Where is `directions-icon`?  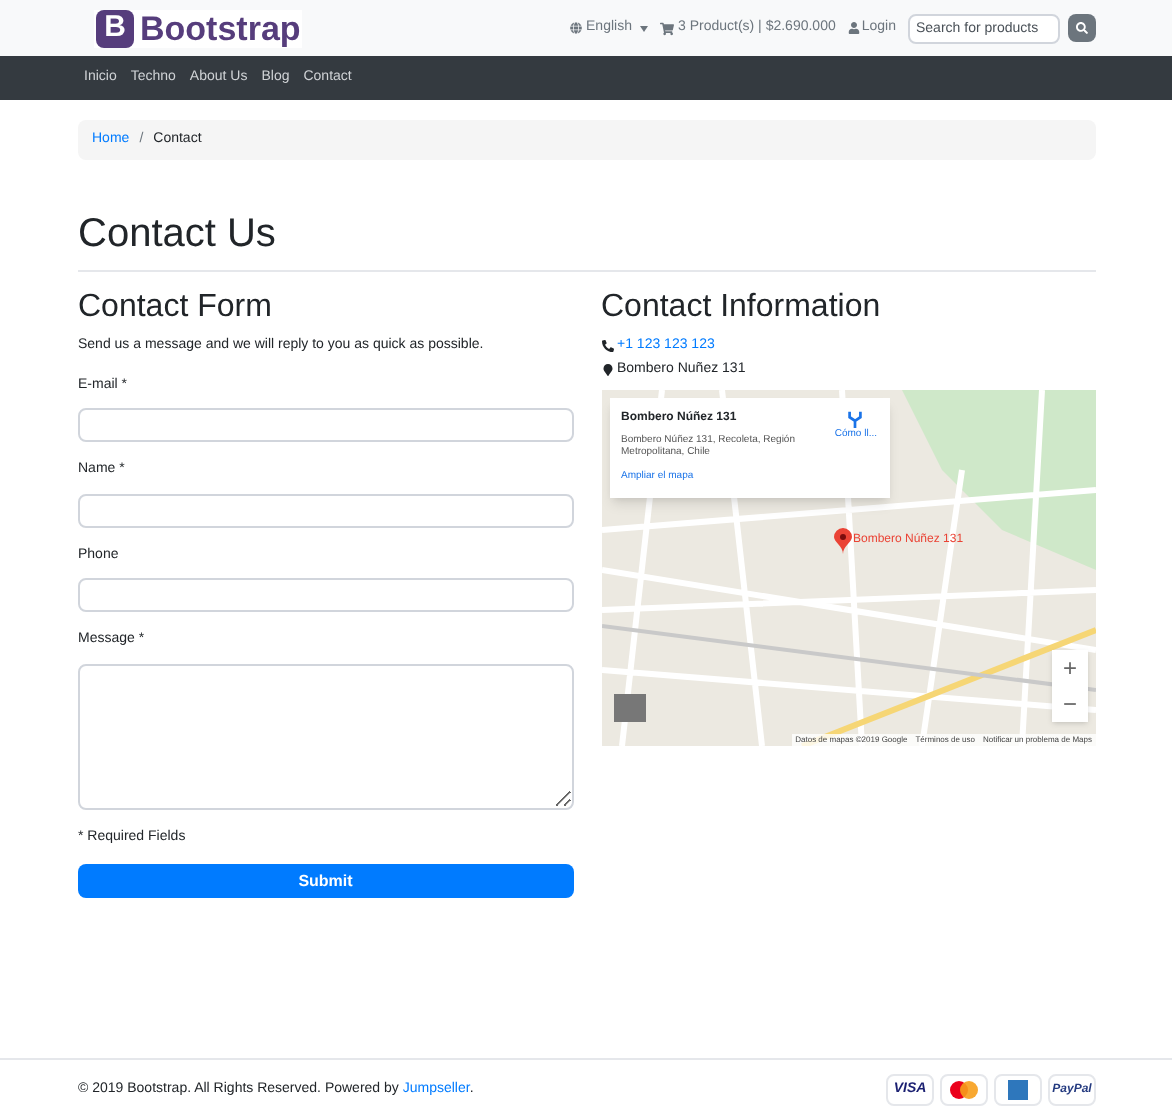 directions-icon is located at coordinates (855, 419).